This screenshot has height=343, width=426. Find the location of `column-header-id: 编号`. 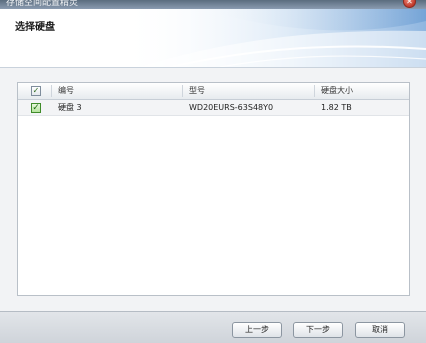

column-header-id: 编号 is located at coordinates (66, 91).